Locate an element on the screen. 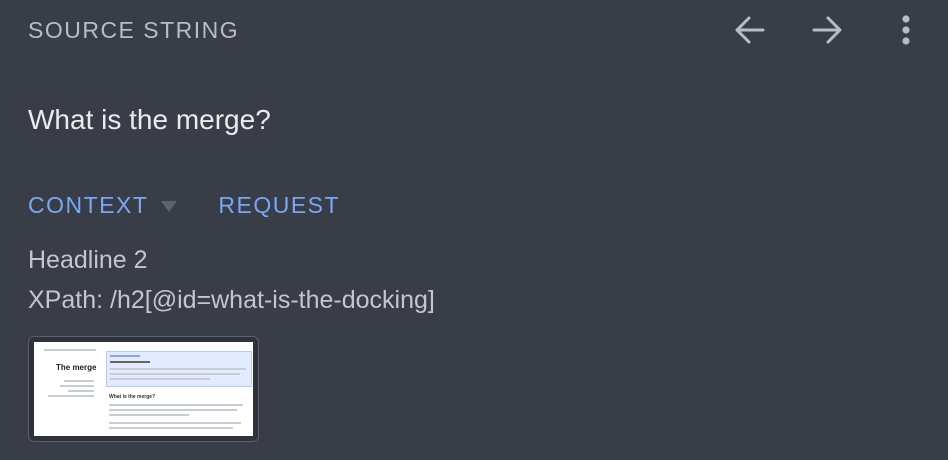  back-button is located at coordinates (750, 30).